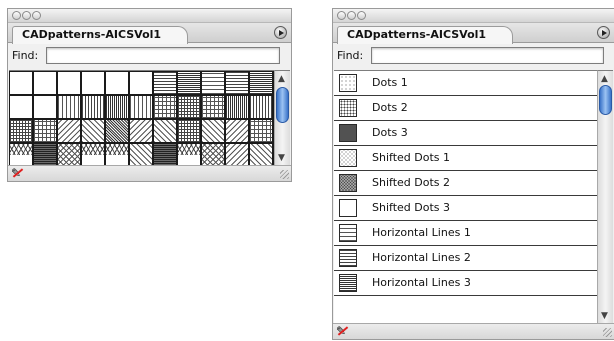  I want to click on swatch-grid, so click(141, 119).